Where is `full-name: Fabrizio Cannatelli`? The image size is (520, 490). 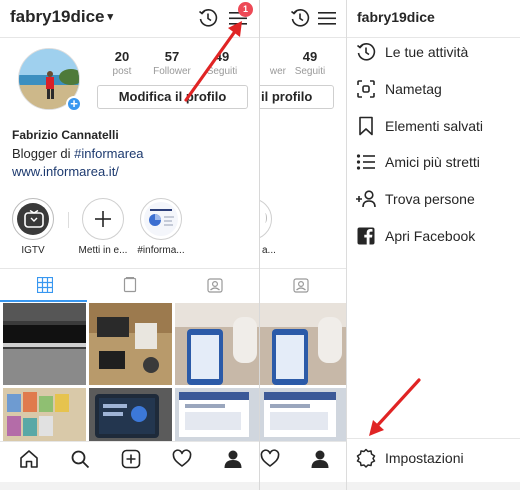 full-name: Fabrizio Cannatelli is located at coordinates (65, 135).